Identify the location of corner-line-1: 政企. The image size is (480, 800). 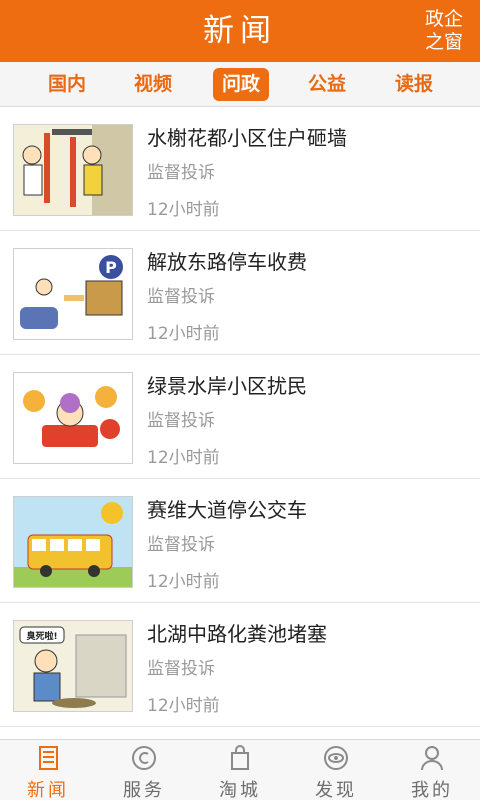
(443, 19).